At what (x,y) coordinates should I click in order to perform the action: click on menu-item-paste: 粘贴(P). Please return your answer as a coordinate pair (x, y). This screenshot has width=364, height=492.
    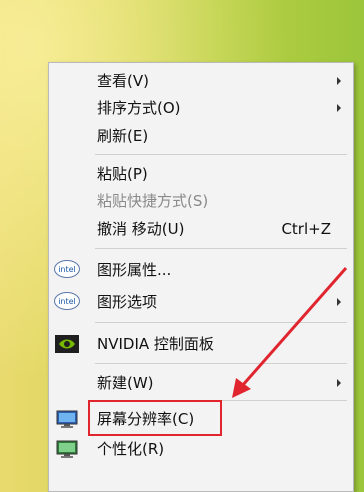
    Looking at the image, I should click on (201, 174).